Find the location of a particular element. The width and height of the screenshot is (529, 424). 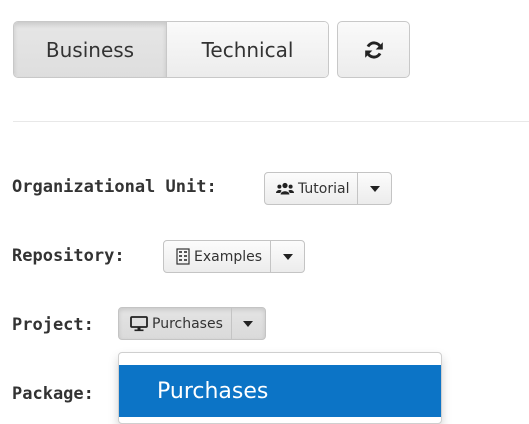

dropdown-item-purchases: Purchases is located at coordinates (280, 391).